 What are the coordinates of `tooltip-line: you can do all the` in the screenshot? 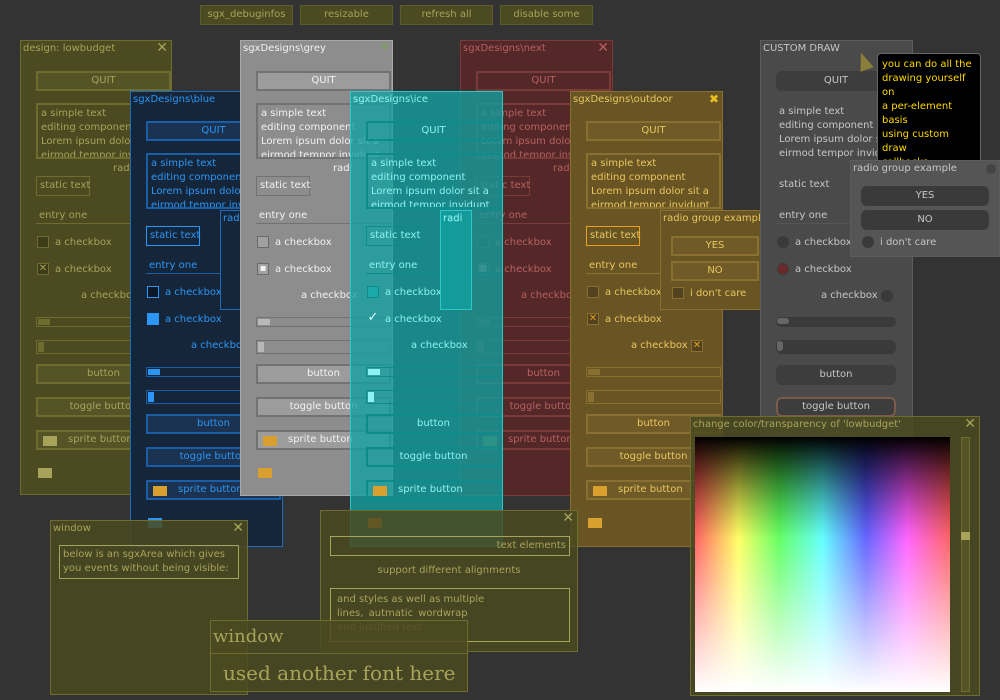 It's located at (927, 64).